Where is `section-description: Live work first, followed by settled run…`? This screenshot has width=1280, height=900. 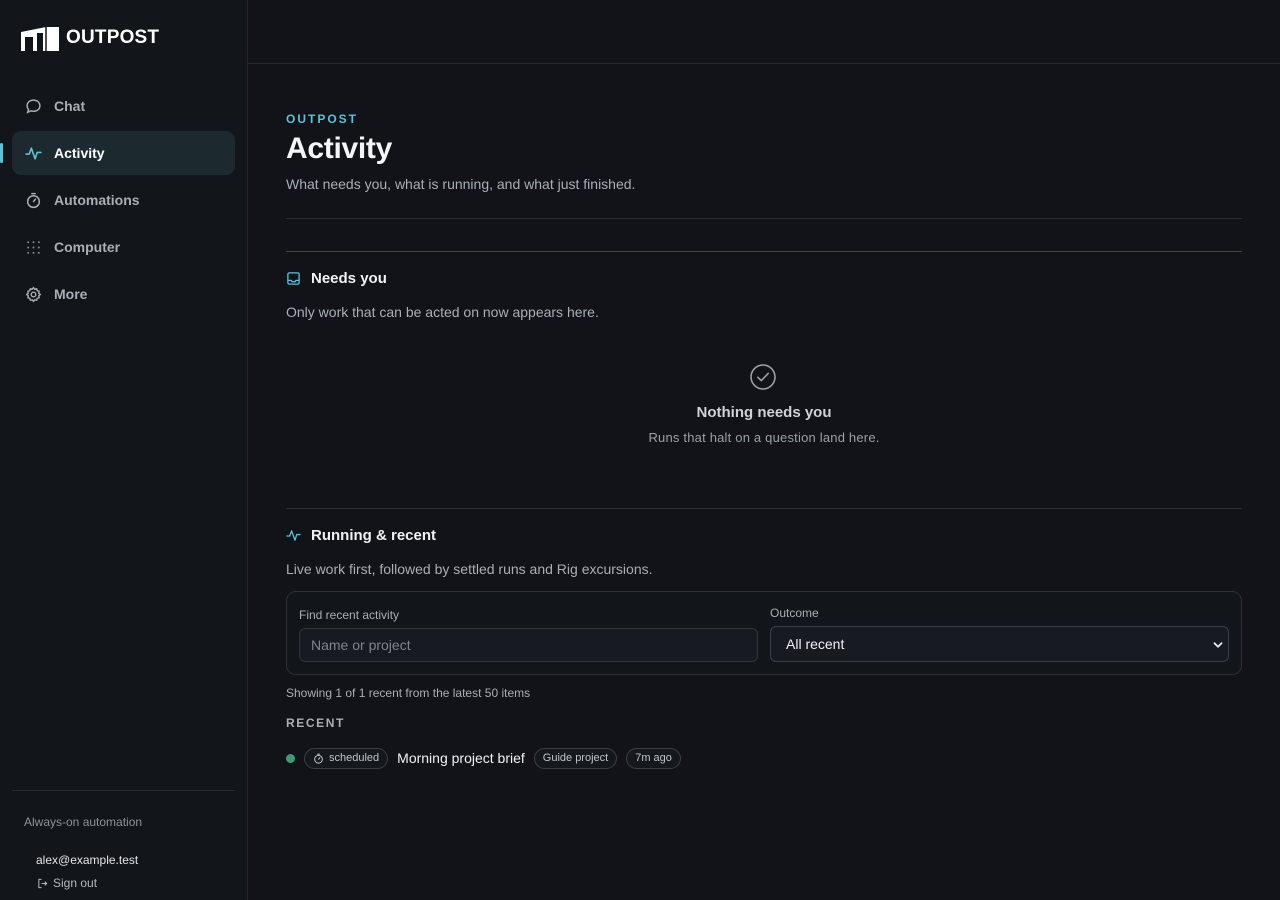
section-description: Live work first, followed by settled run… is located at coordinates (469, 569).